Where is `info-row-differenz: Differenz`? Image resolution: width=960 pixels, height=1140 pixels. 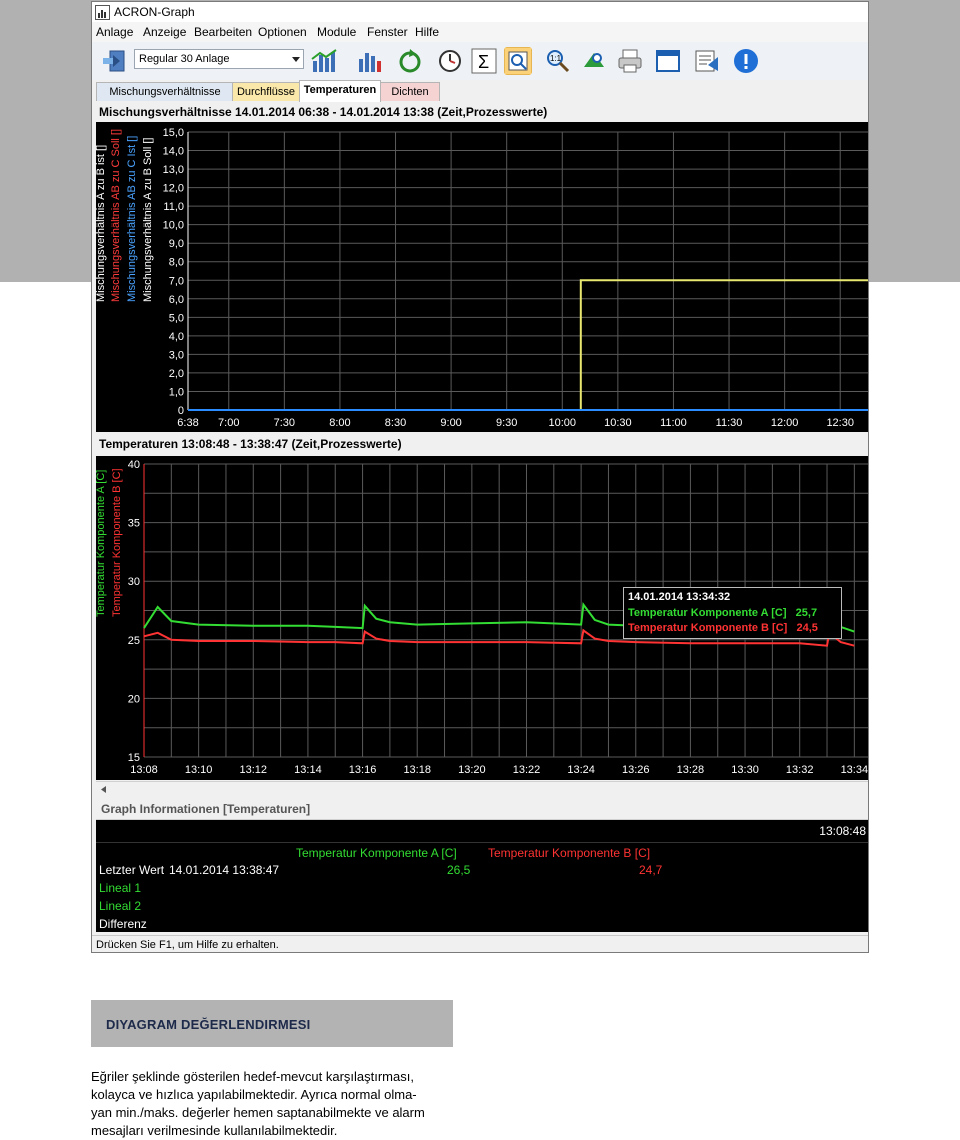 info-row-differenz: Differenz is located at coordinates (123, 924).